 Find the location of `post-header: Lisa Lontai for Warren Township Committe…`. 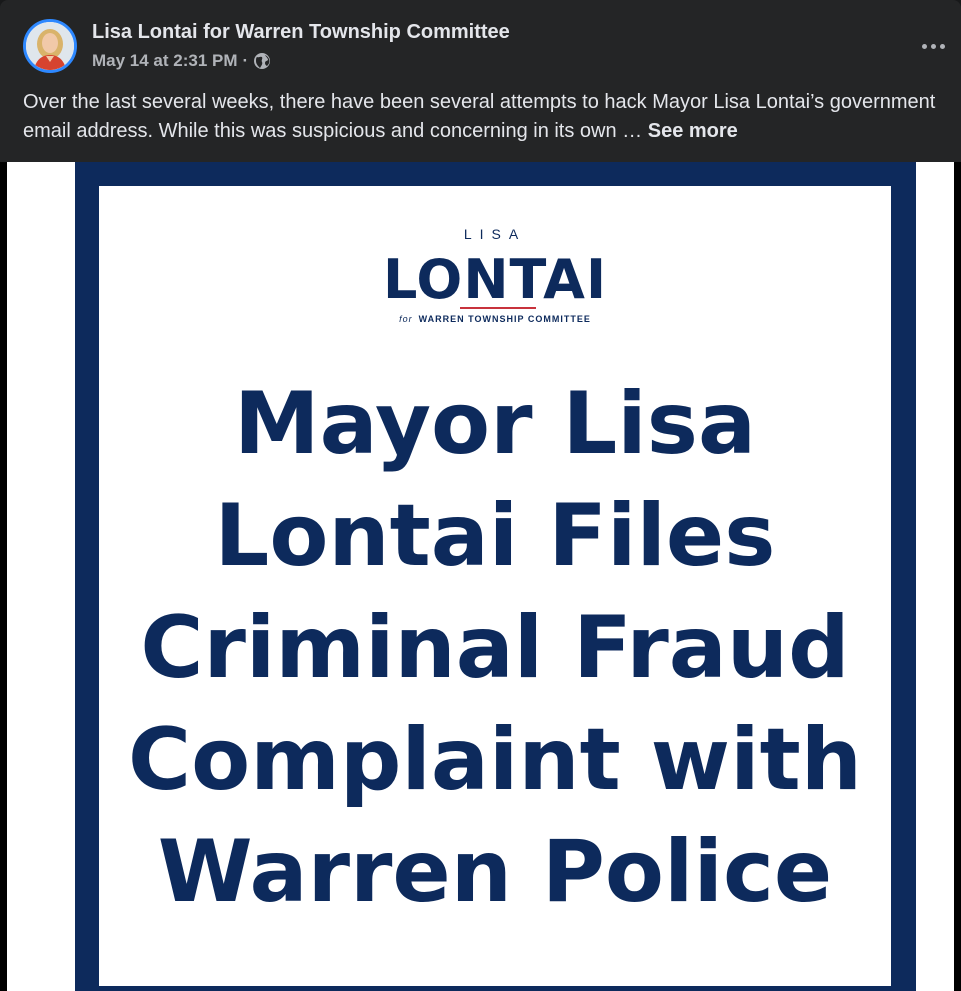

post-header: Lisa Lontai for Warren Township Committe… is located at coordinates (480, 44).